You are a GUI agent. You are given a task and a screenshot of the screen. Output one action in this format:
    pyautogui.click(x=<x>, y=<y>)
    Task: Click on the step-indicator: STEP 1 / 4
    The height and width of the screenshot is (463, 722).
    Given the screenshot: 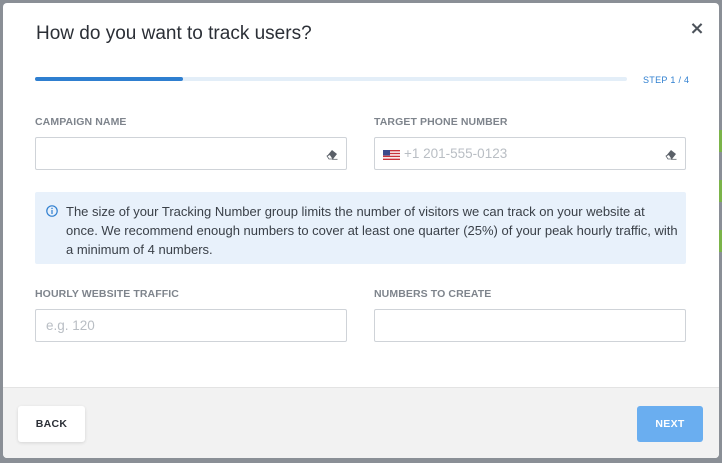 What is the action you would take?
    pyautogui.click(x=666, y=80)
    